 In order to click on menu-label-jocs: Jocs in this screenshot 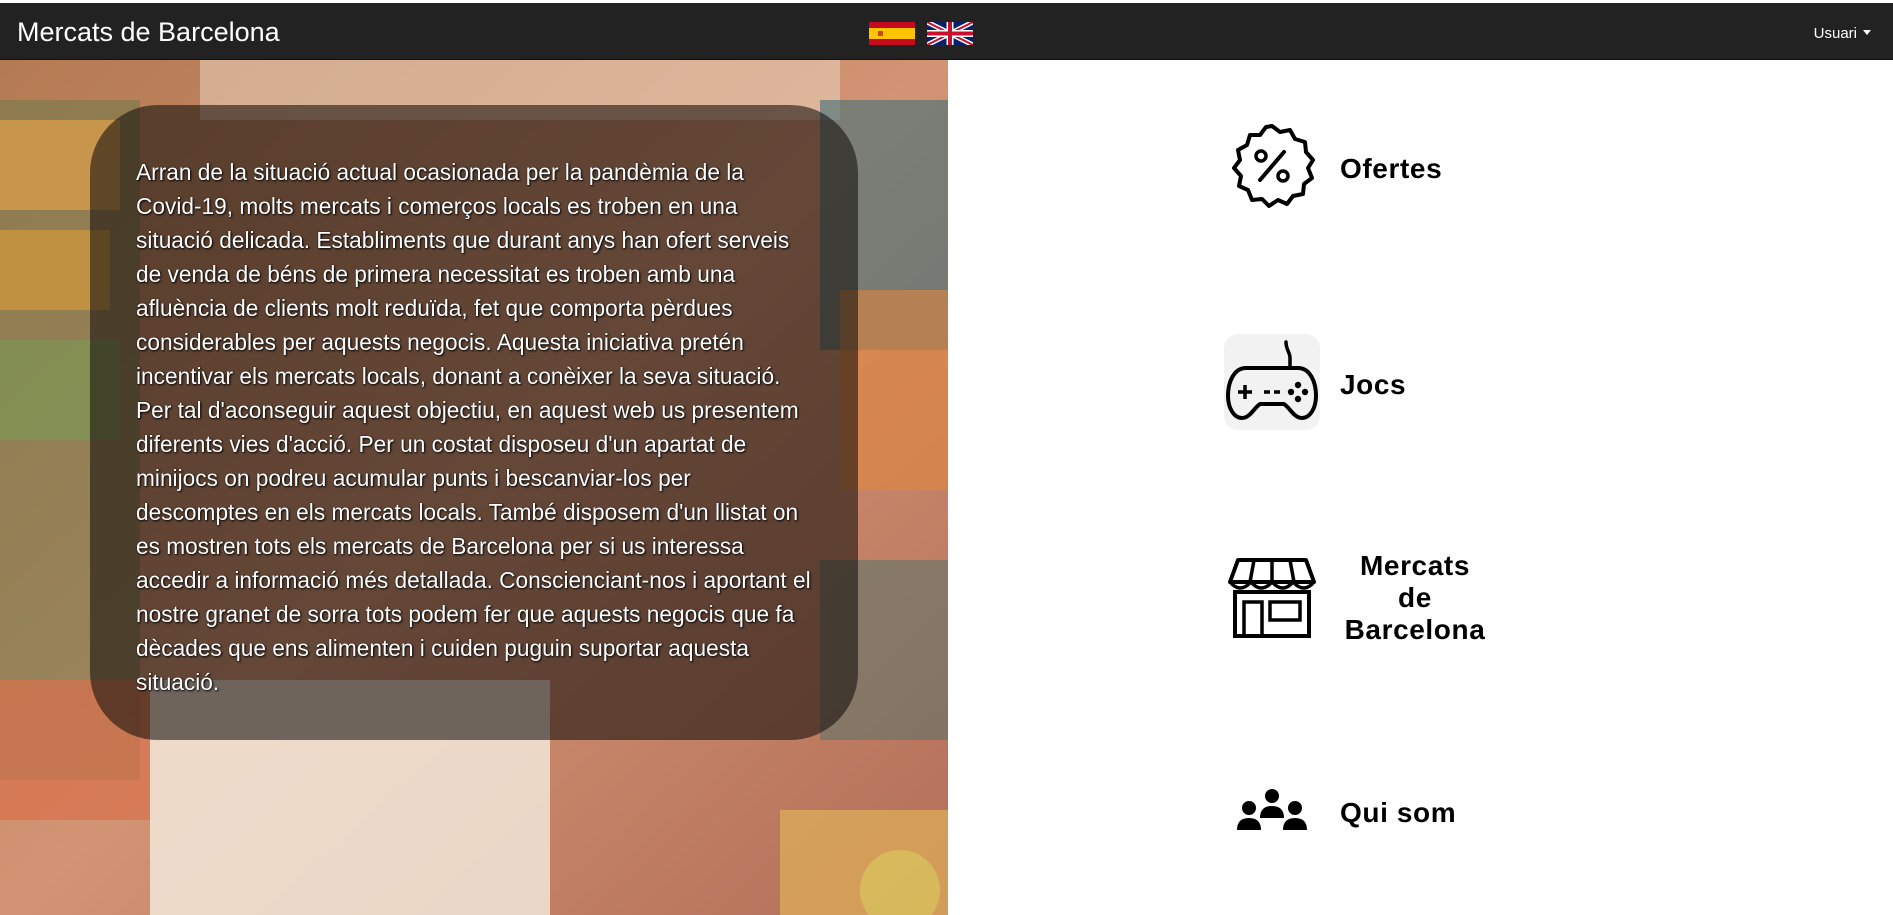, I will do `click(1373, 384)`.